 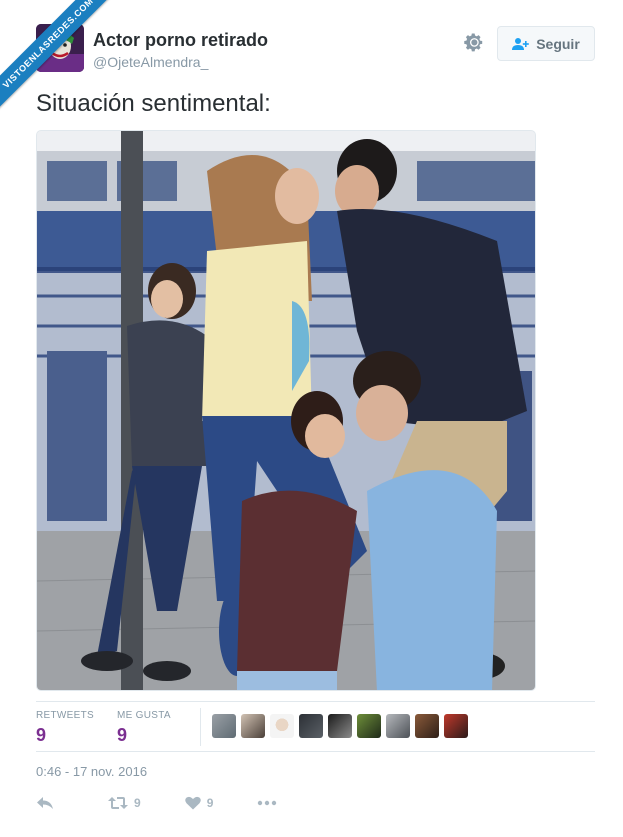 I want to click on likes-stat: ME GUSTA 9, so click(x=144, y=728).